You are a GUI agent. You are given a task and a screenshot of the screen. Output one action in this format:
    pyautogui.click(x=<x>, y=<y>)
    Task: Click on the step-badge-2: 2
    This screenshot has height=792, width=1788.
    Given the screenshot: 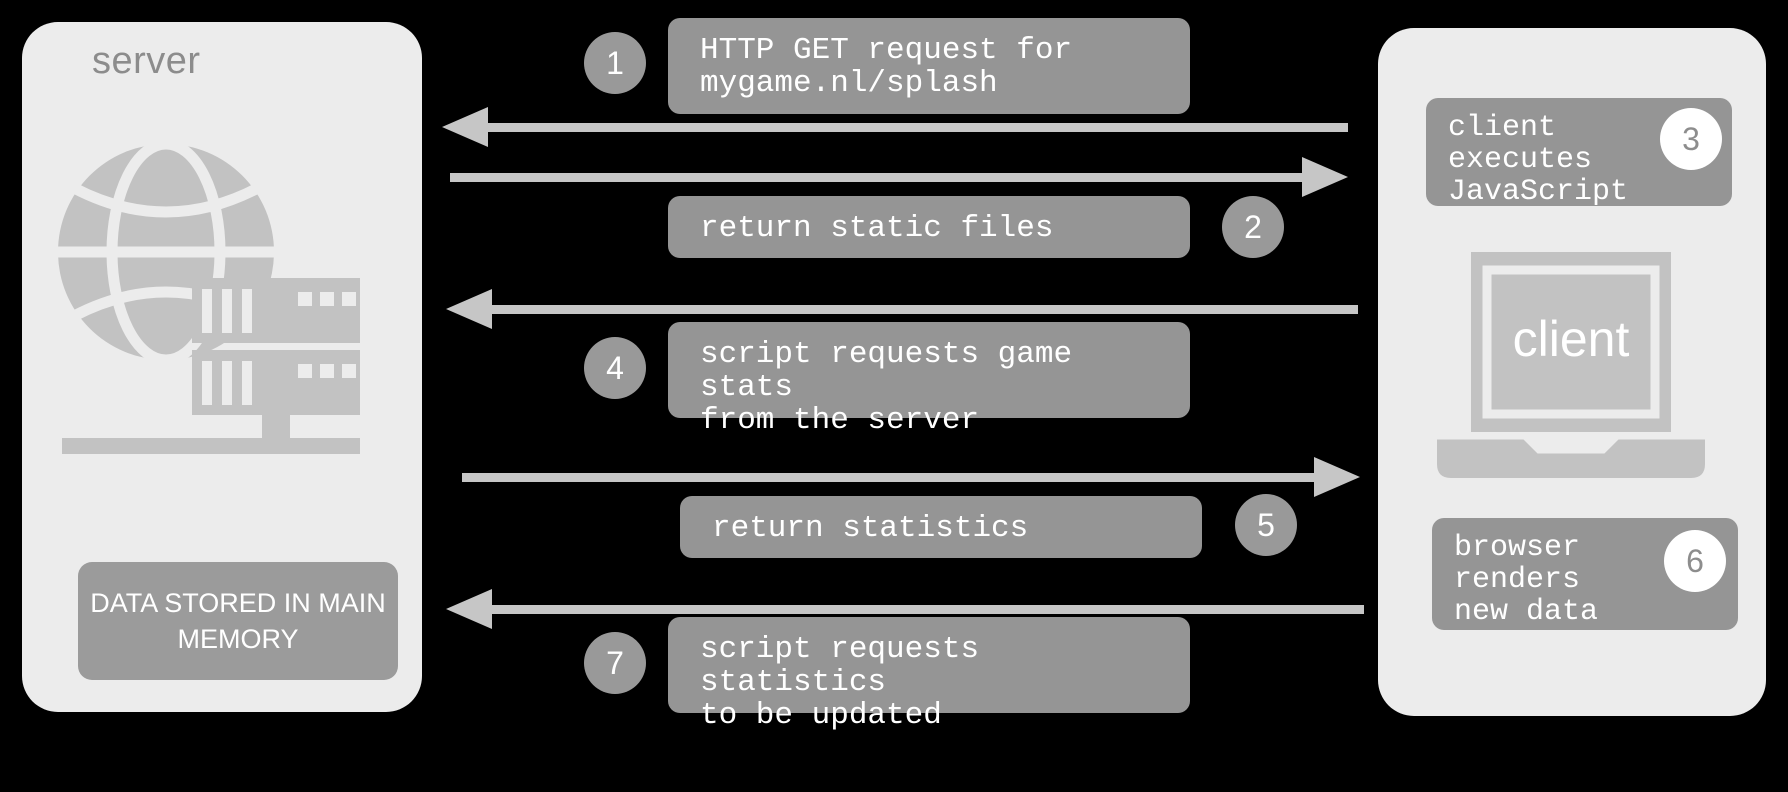 What is the action you would take?
    pyautogui.click(x=1253, y=227)
    